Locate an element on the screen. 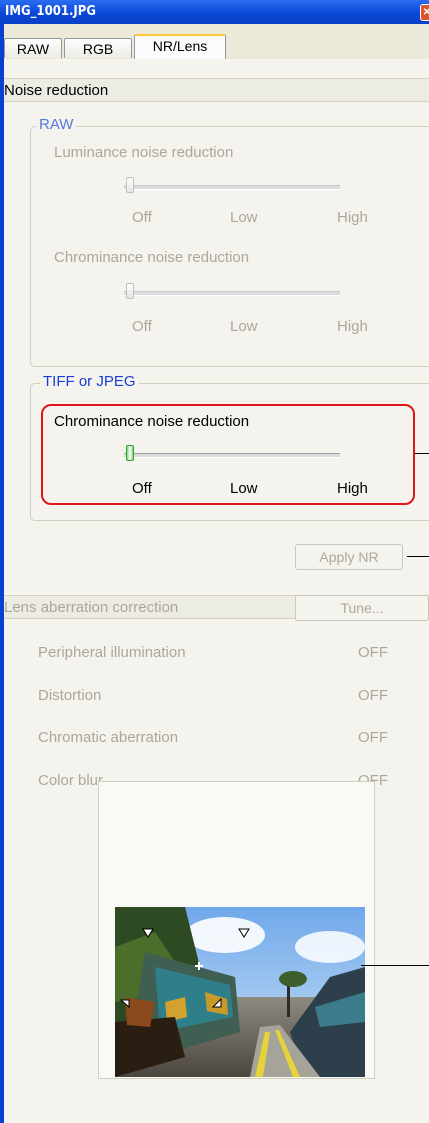 This screenshot has width=429, height=1123. lens-value-chromatic-aberration: OFF is located at coordinates (373, 737).